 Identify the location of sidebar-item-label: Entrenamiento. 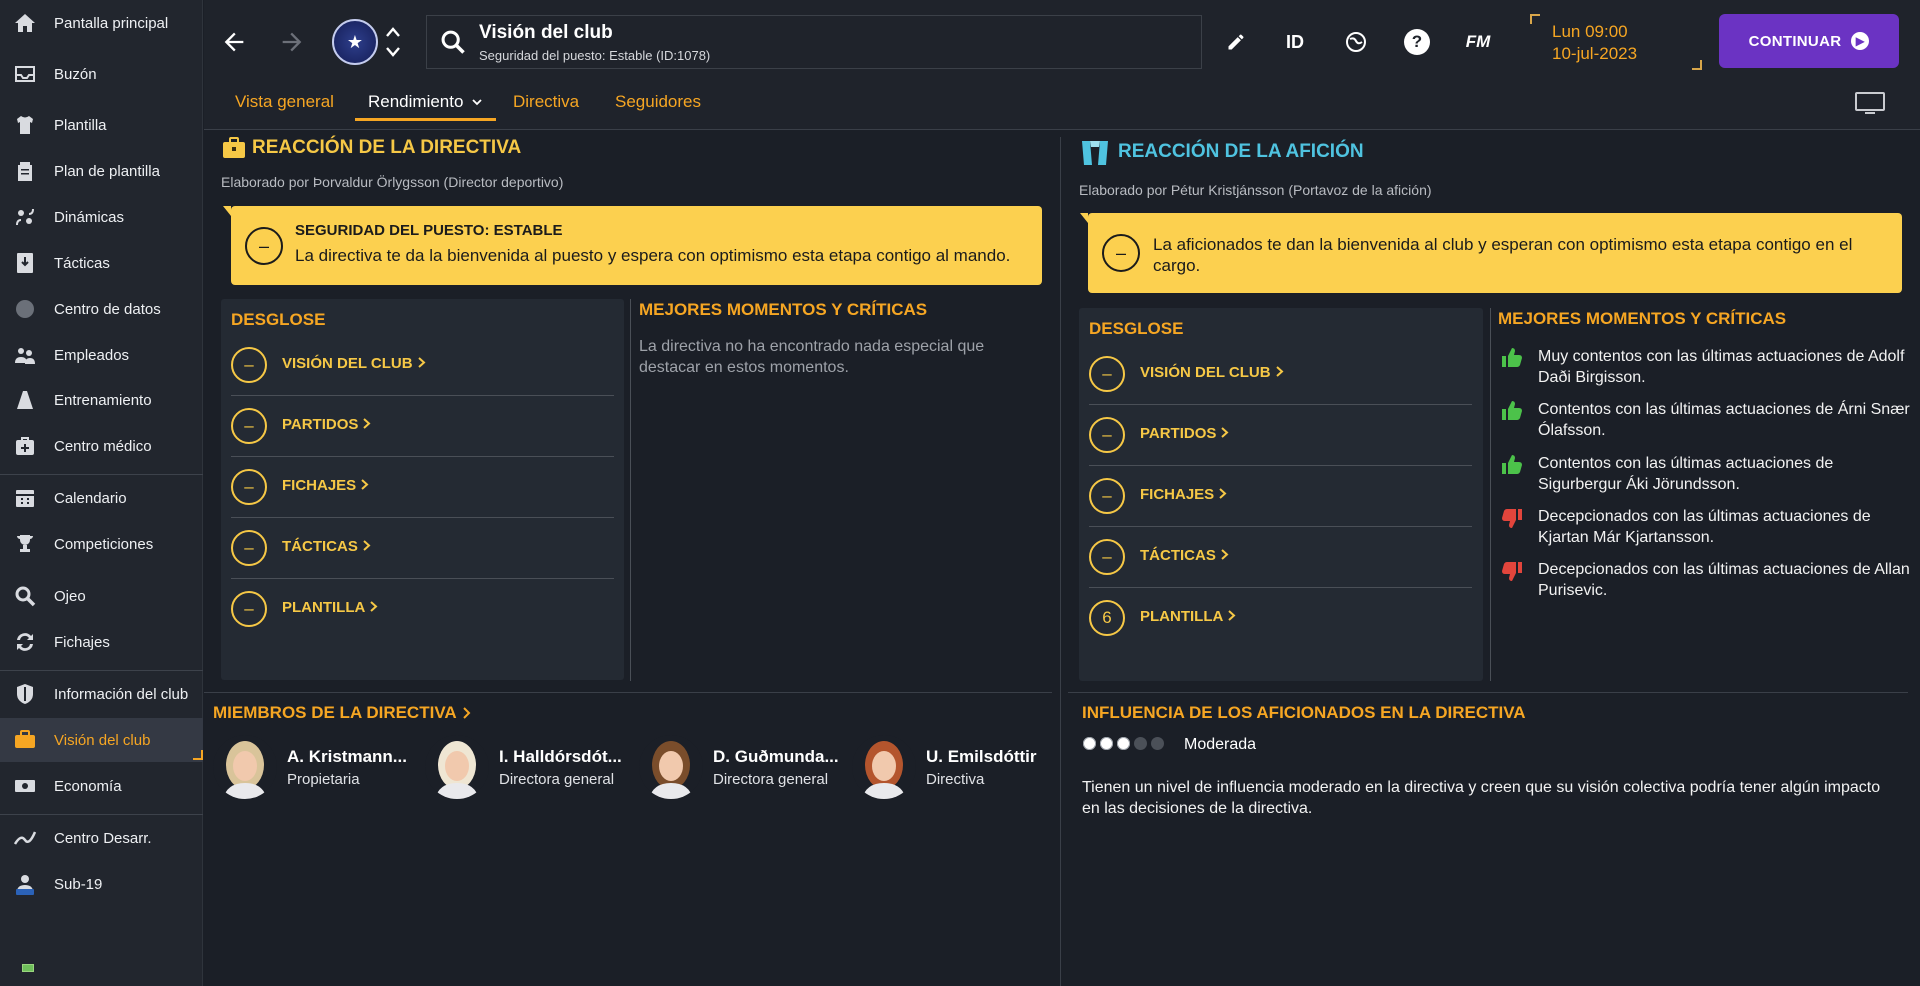
(103, 400).